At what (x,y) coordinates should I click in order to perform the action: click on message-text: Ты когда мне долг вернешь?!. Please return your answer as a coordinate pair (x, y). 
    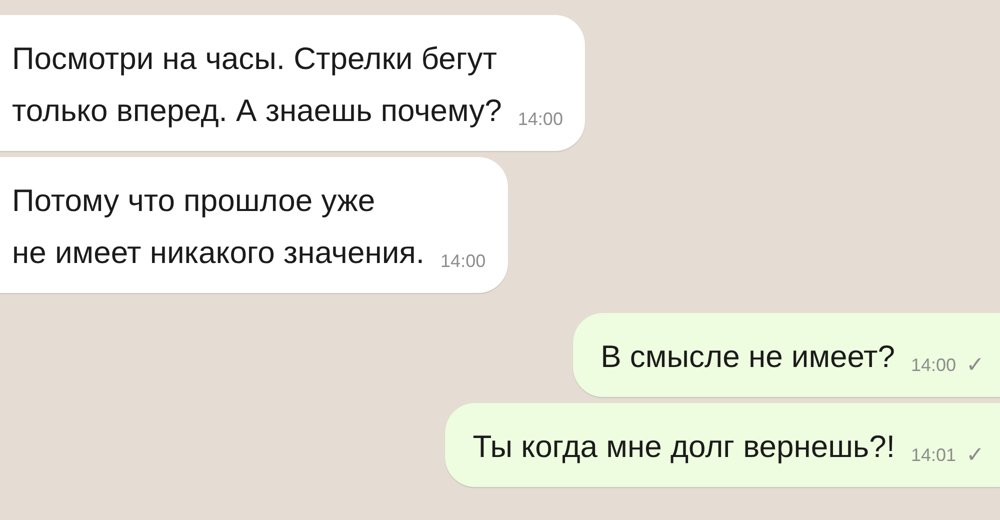
    Looking at the image, I should click on (683, 447).